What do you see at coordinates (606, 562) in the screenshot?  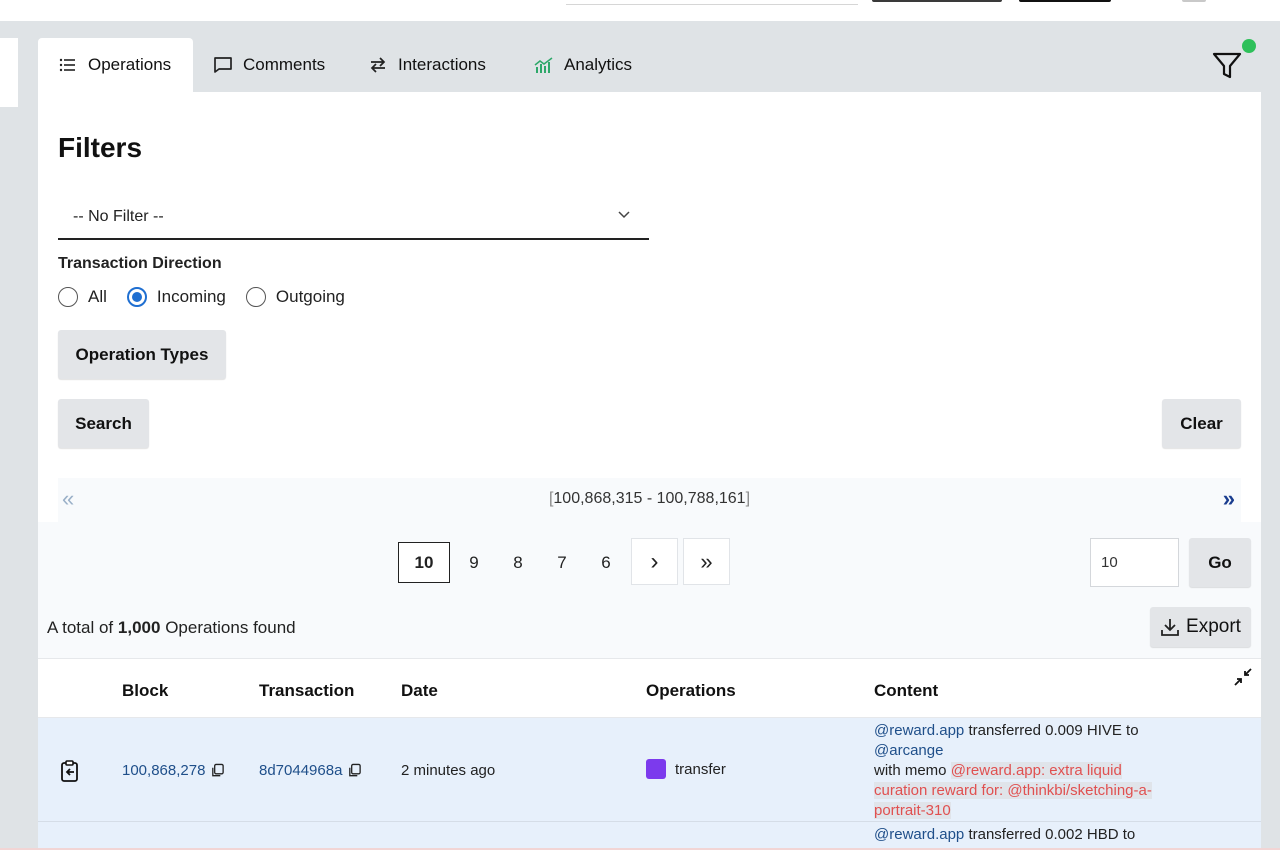 I see `page-button: 6` at bounding box center [606, 562].